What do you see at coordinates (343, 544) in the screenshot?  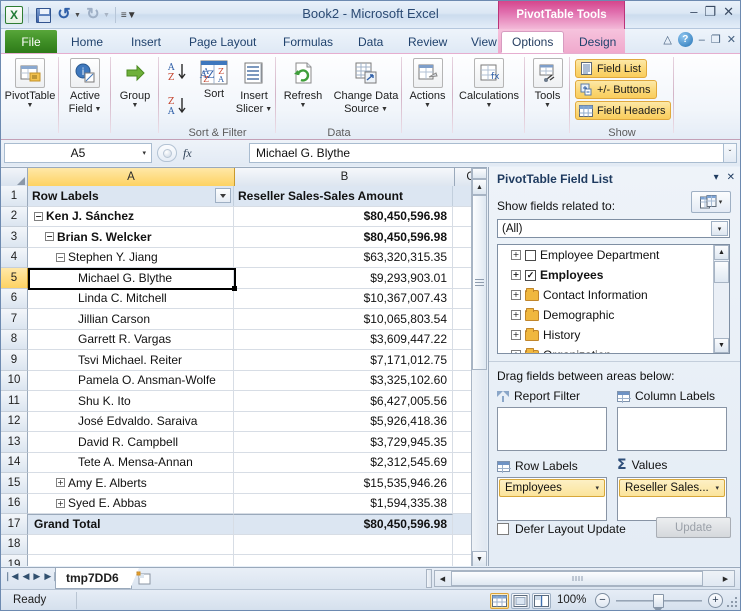 I see `cell-b18` at bounding box center [343, 544].